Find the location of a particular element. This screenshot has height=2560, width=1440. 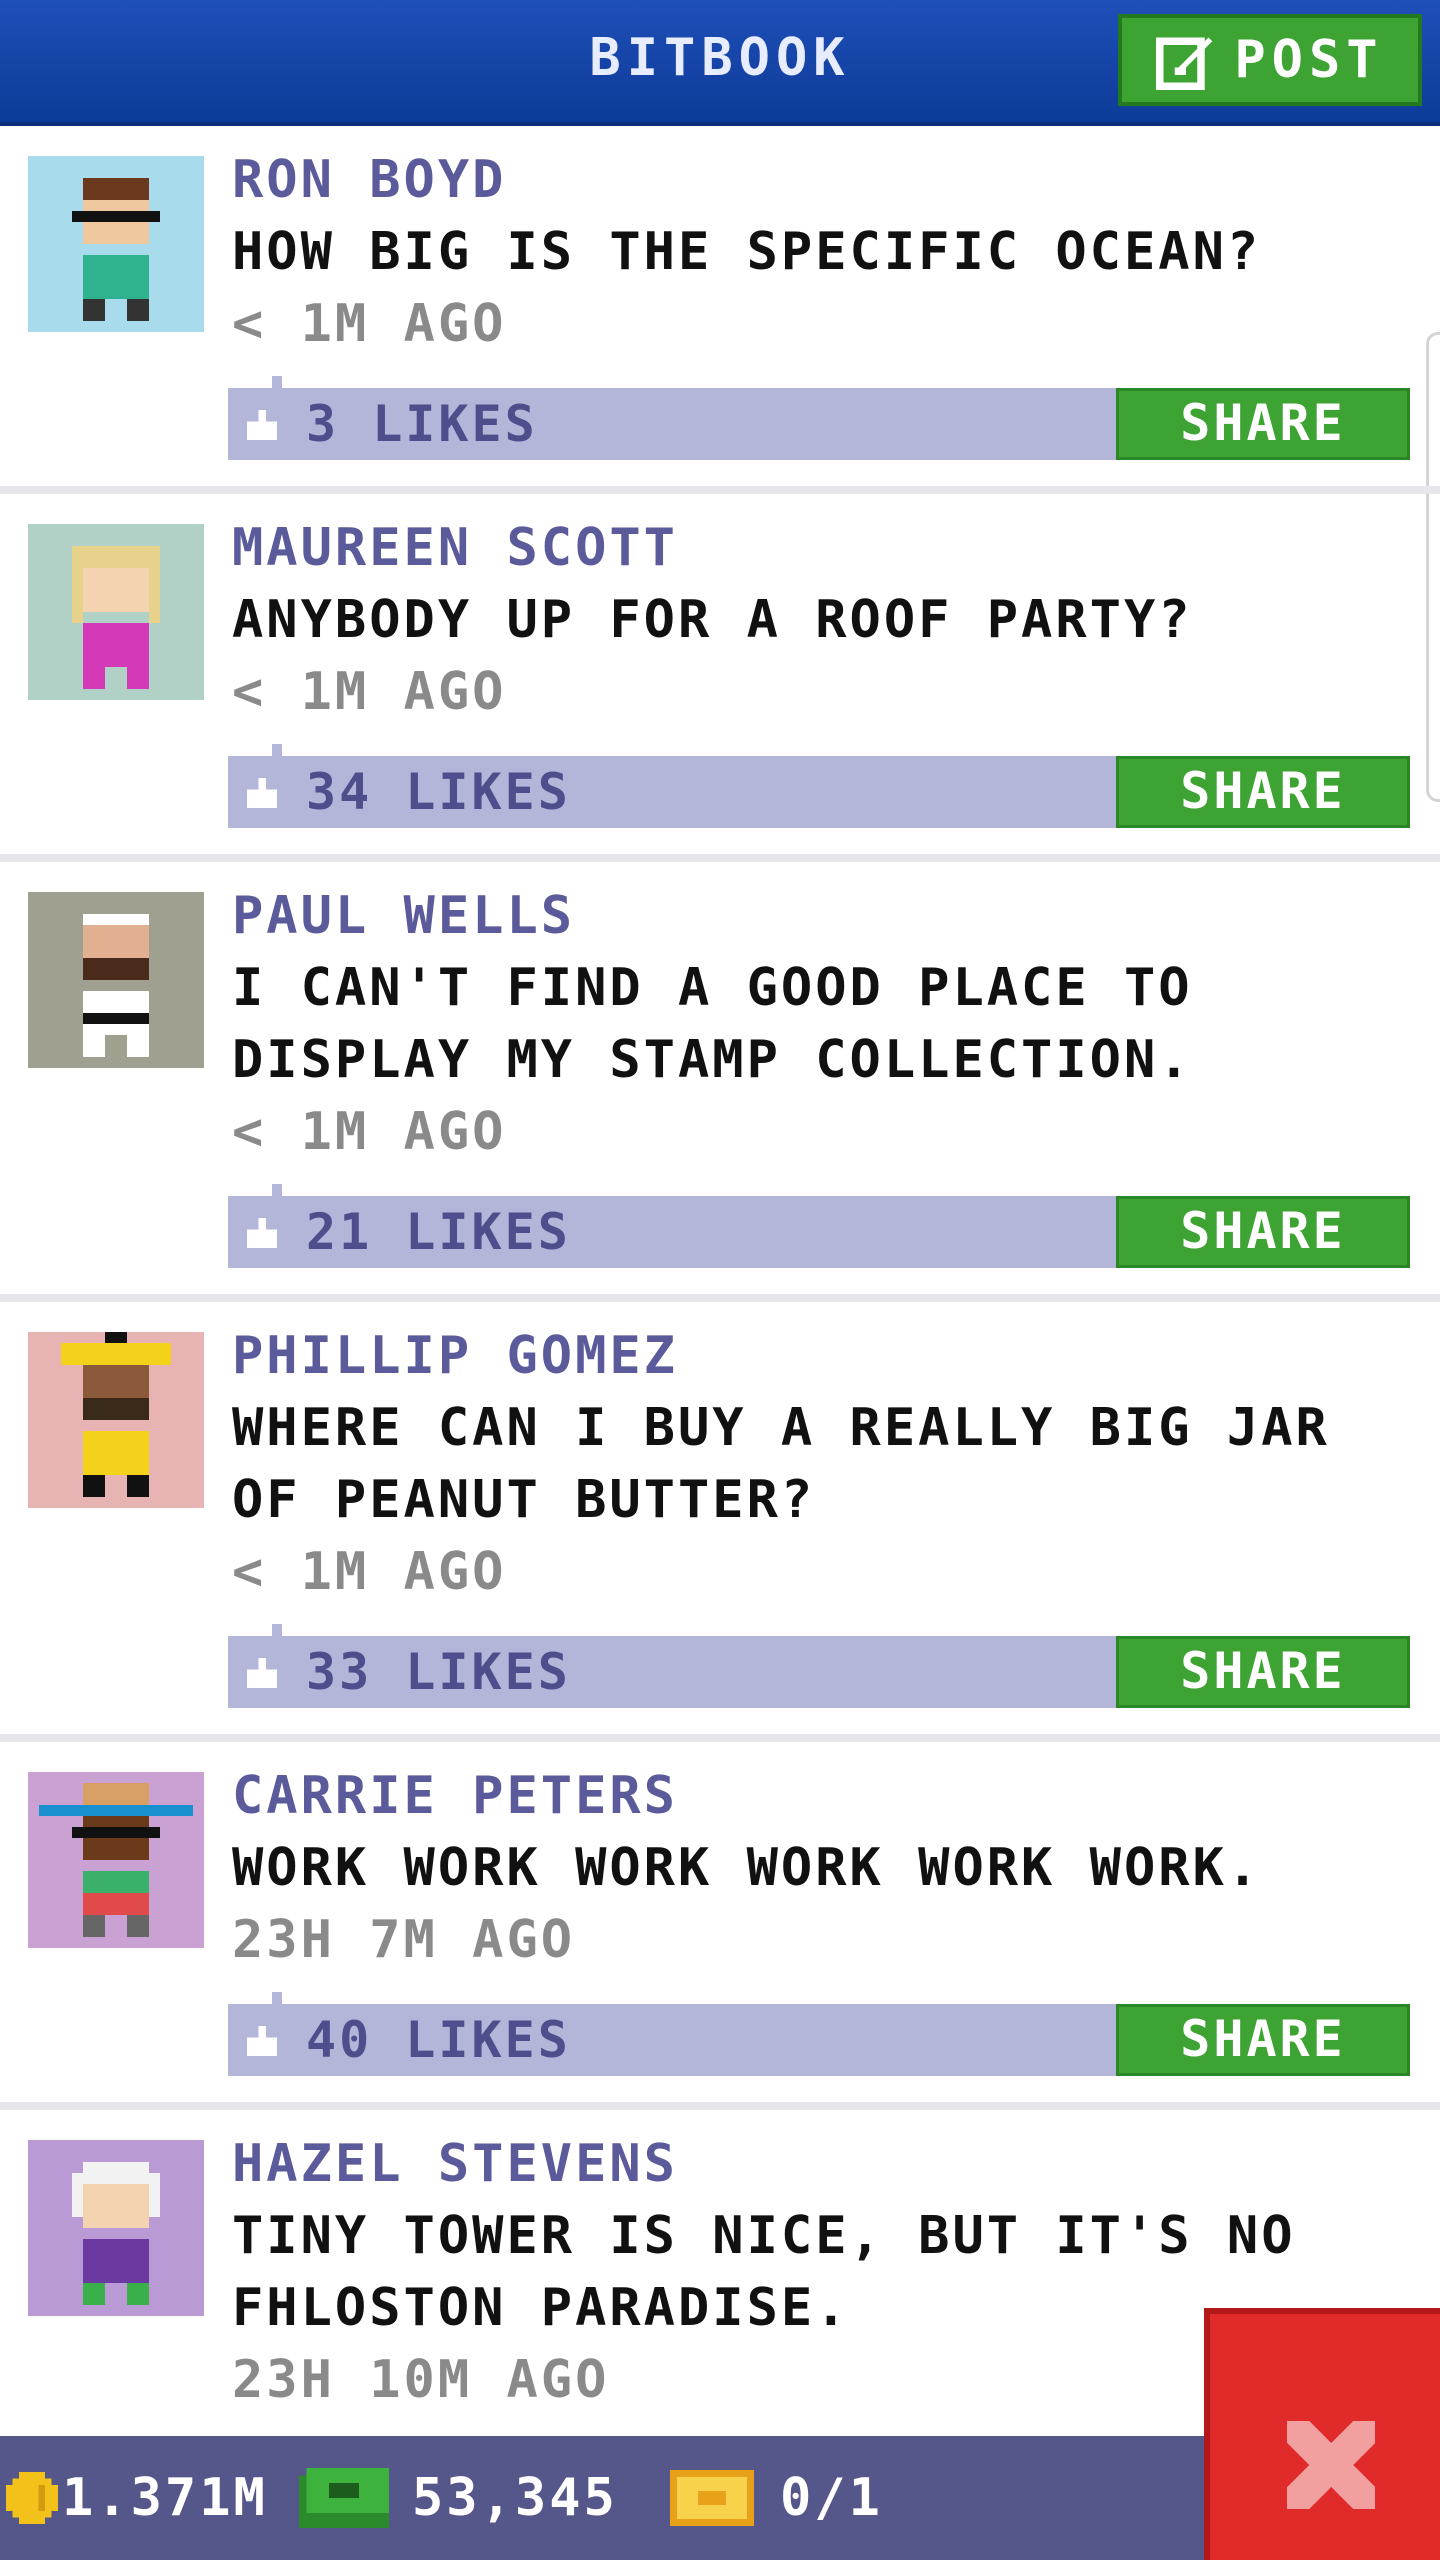

like-count: 34 LIKES is located at coordinates (438, 792).